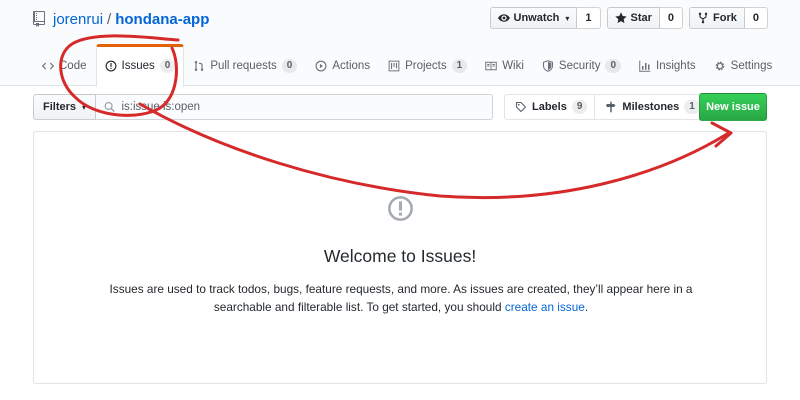 The image size is (800, 400). Describe the element at coordinates (459, 65) in the screenshot. I see `projects-counter: 1` at that location.